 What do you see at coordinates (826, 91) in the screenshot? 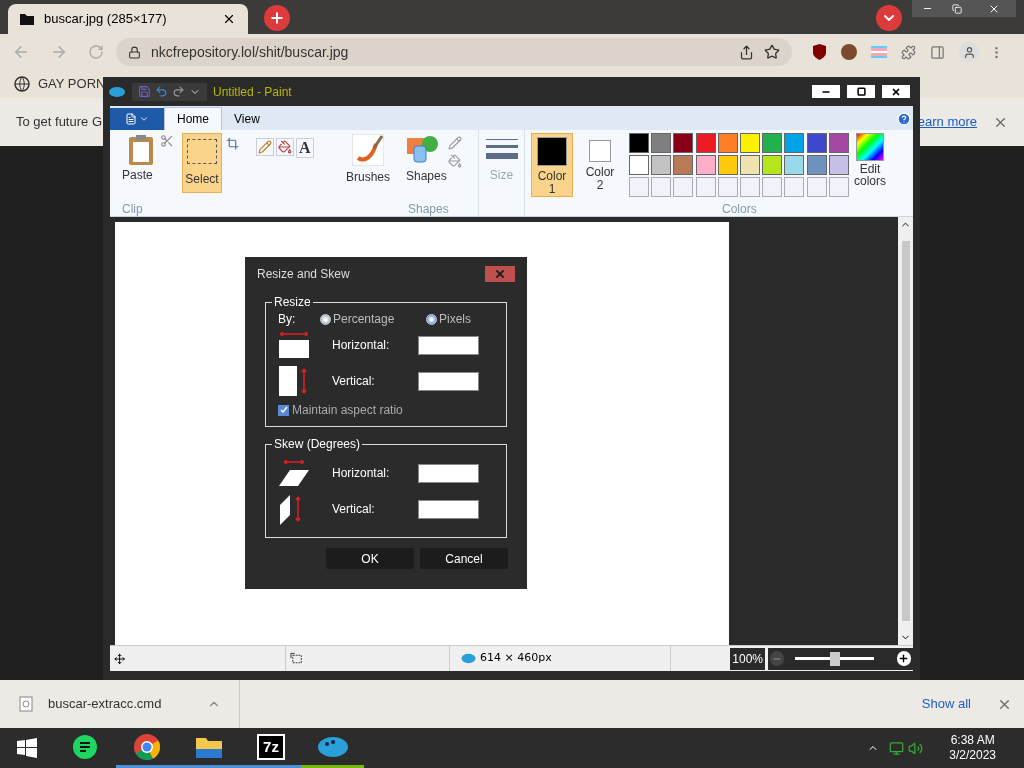
I see `minimize-button` at bounding box center [826, 91].